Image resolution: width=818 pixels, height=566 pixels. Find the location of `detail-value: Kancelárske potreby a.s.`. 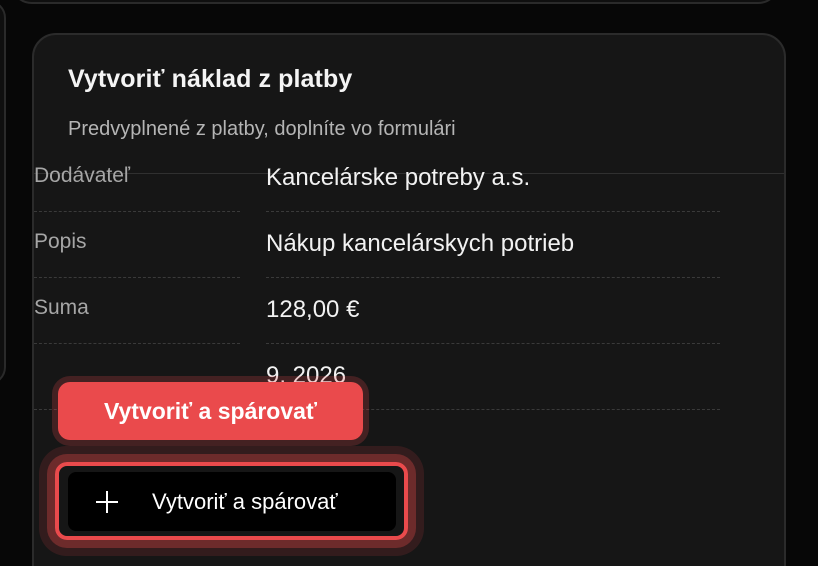

detail-value: Kancelárske potreby a.s. is located at coordinates (493, 188).